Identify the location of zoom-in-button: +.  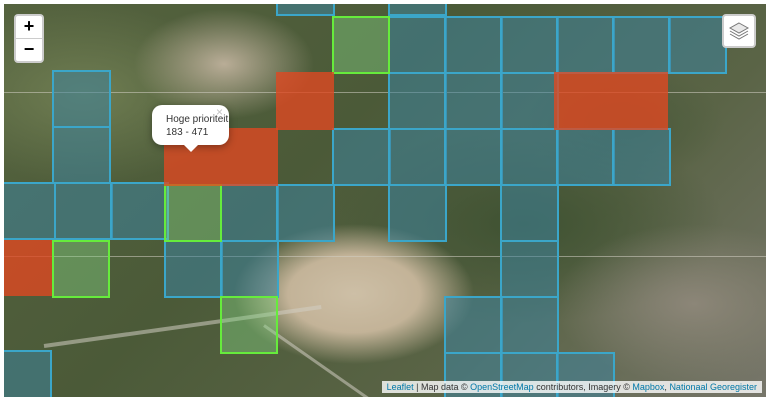
(29, 27).